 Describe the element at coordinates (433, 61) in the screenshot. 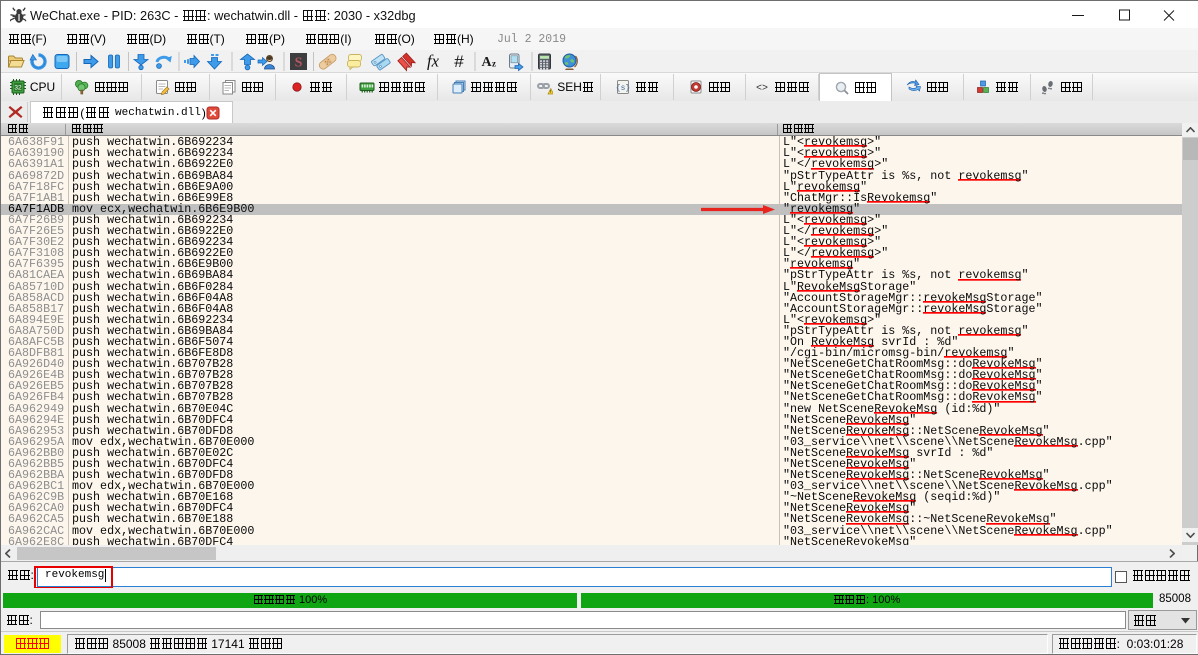

I see `svg-text: fx` at that location.